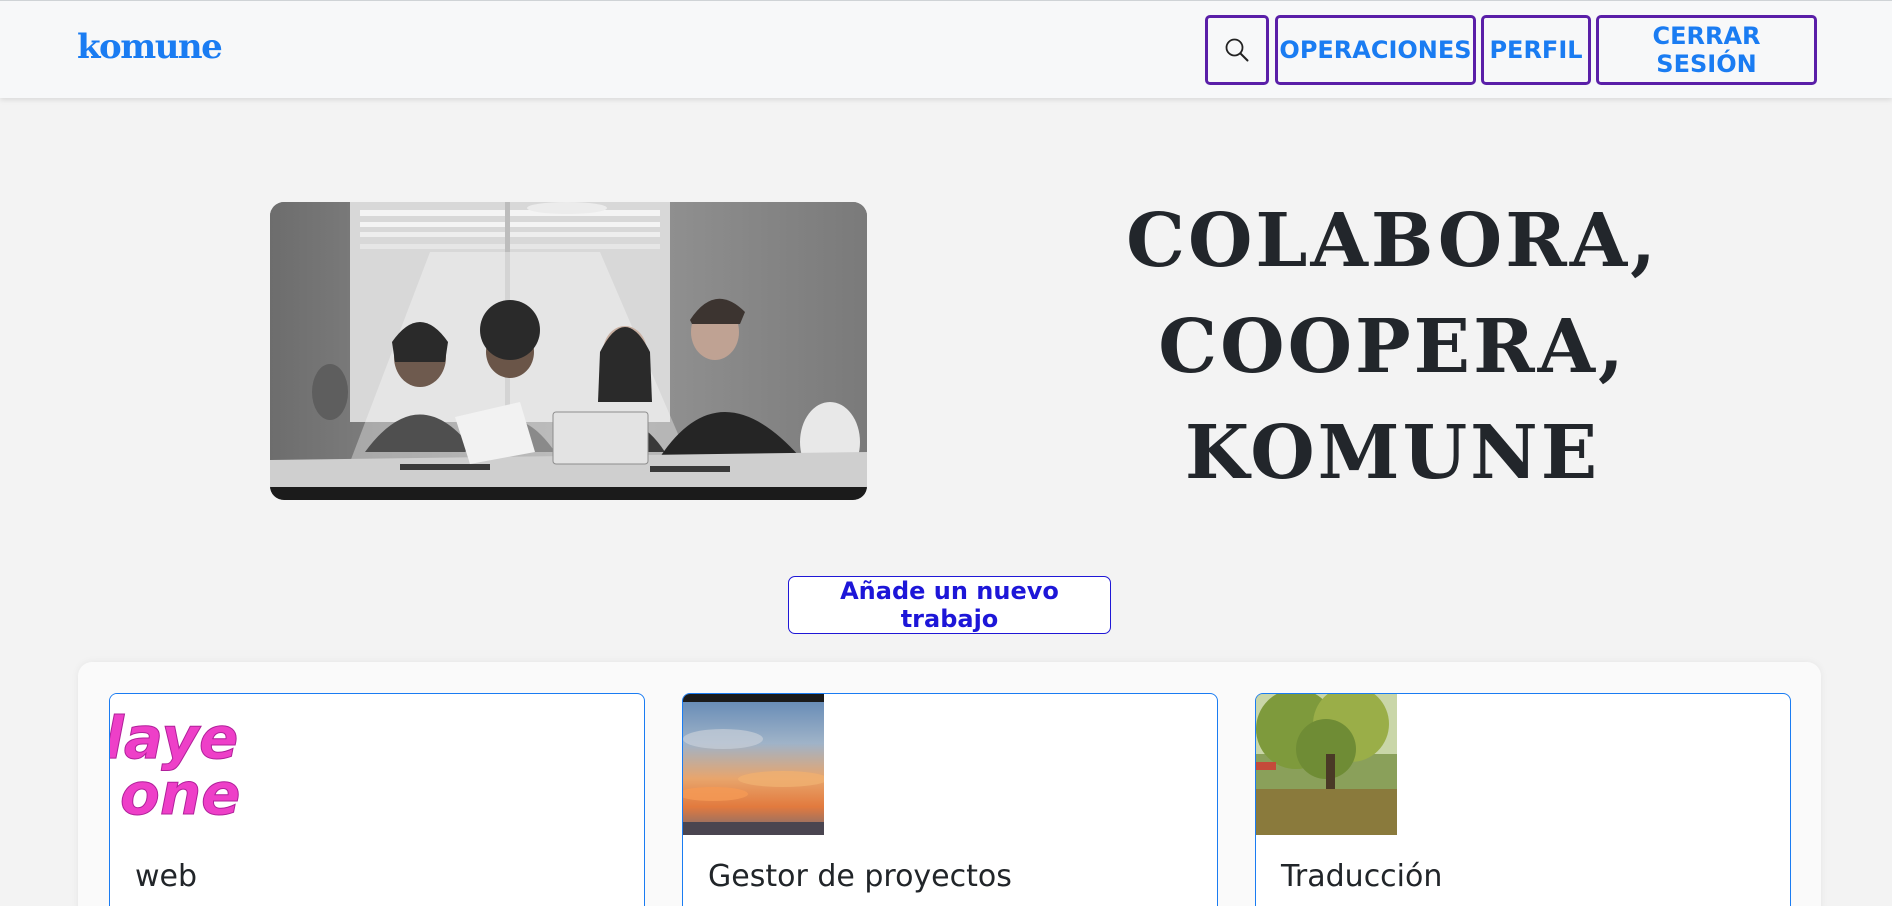  What do you see at coordinates (950, 799) in the screenshot?
I see `job-card: Gestor de proyectos` at bounding box center [950, 799].